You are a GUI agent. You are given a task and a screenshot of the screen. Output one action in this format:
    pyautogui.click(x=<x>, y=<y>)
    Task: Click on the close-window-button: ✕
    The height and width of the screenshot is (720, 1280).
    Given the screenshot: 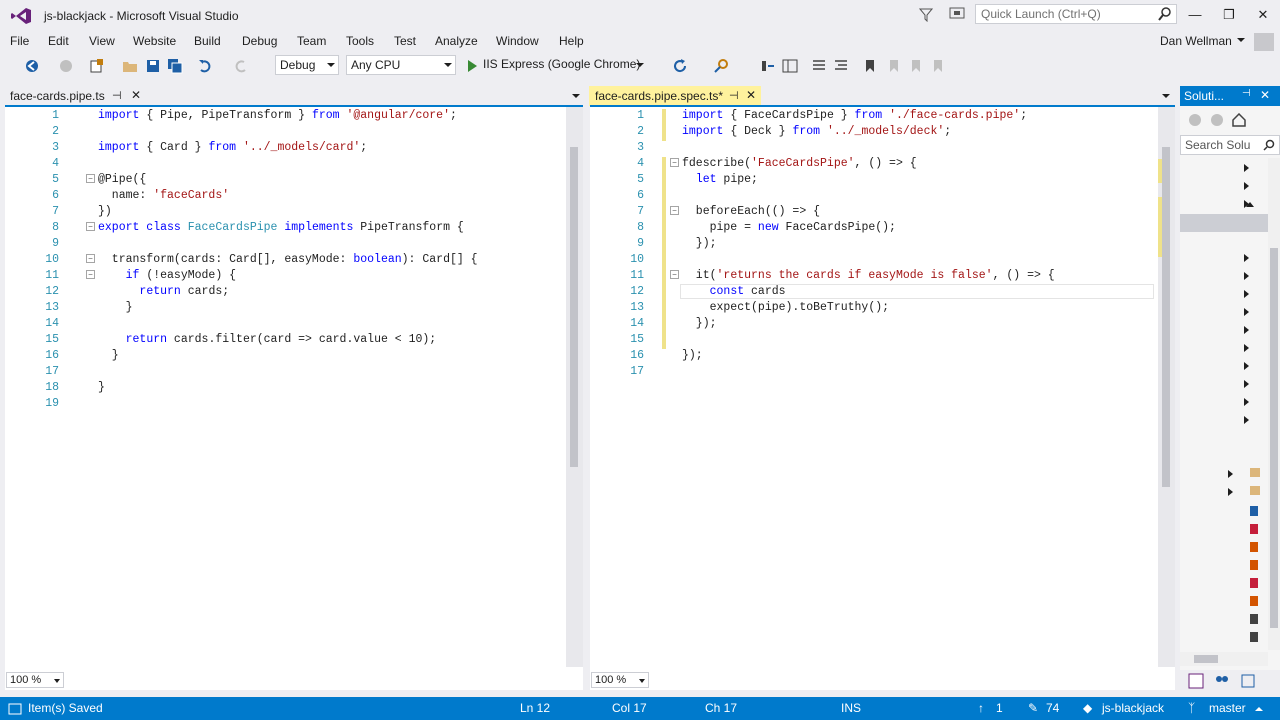 What is the action you would take?
    pyautogui.click(x=1263, y=15)
    